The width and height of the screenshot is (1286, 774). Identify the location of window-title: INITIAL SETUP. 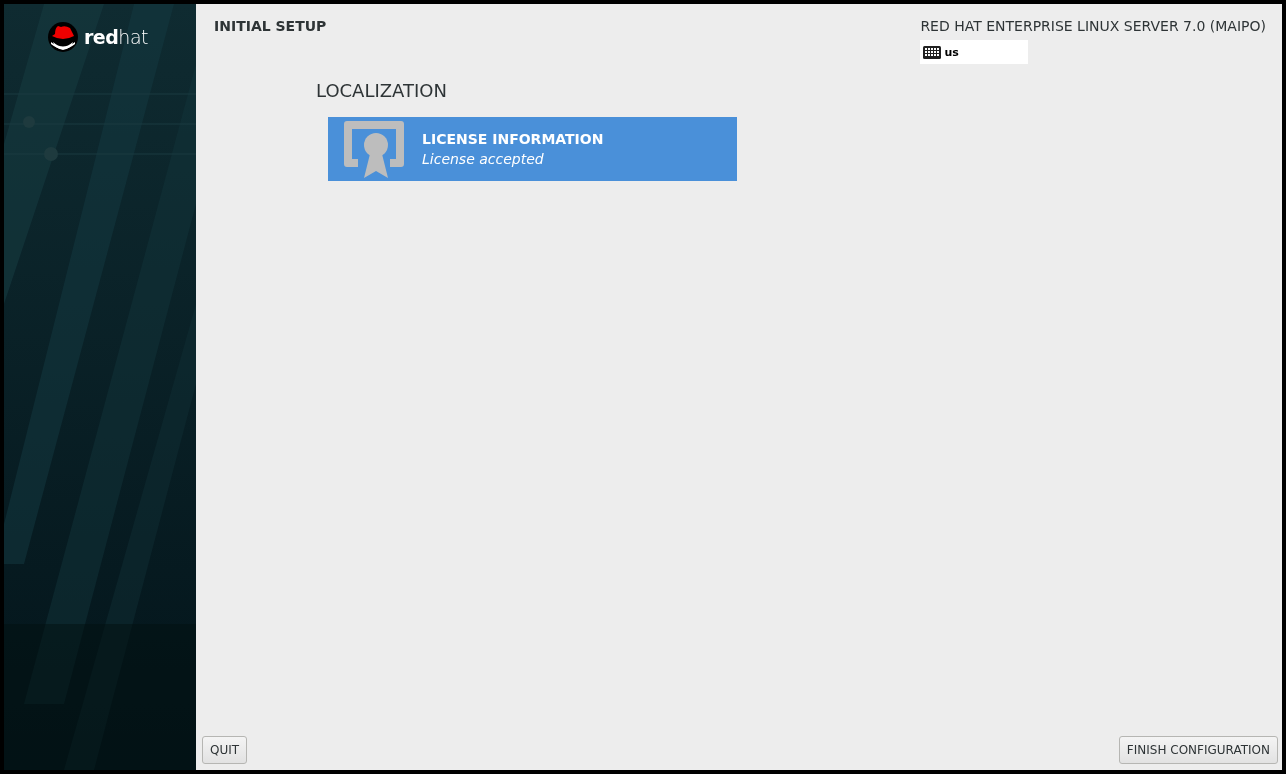
(270, 27).